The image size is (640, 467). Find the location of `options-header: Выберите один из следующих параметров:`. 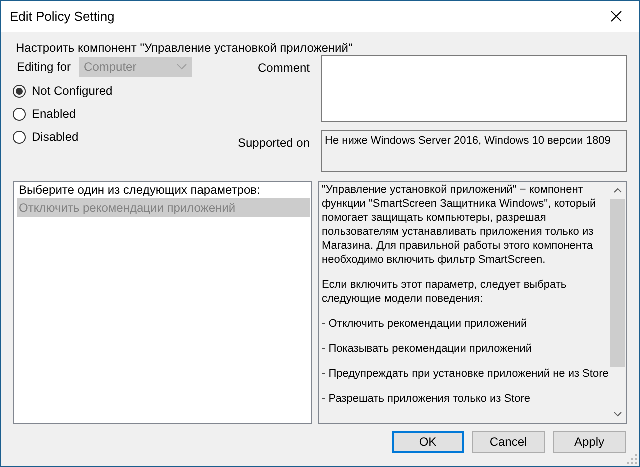

options-header: Выберите один из следующих параметров: is located at coordinates (140, 190).